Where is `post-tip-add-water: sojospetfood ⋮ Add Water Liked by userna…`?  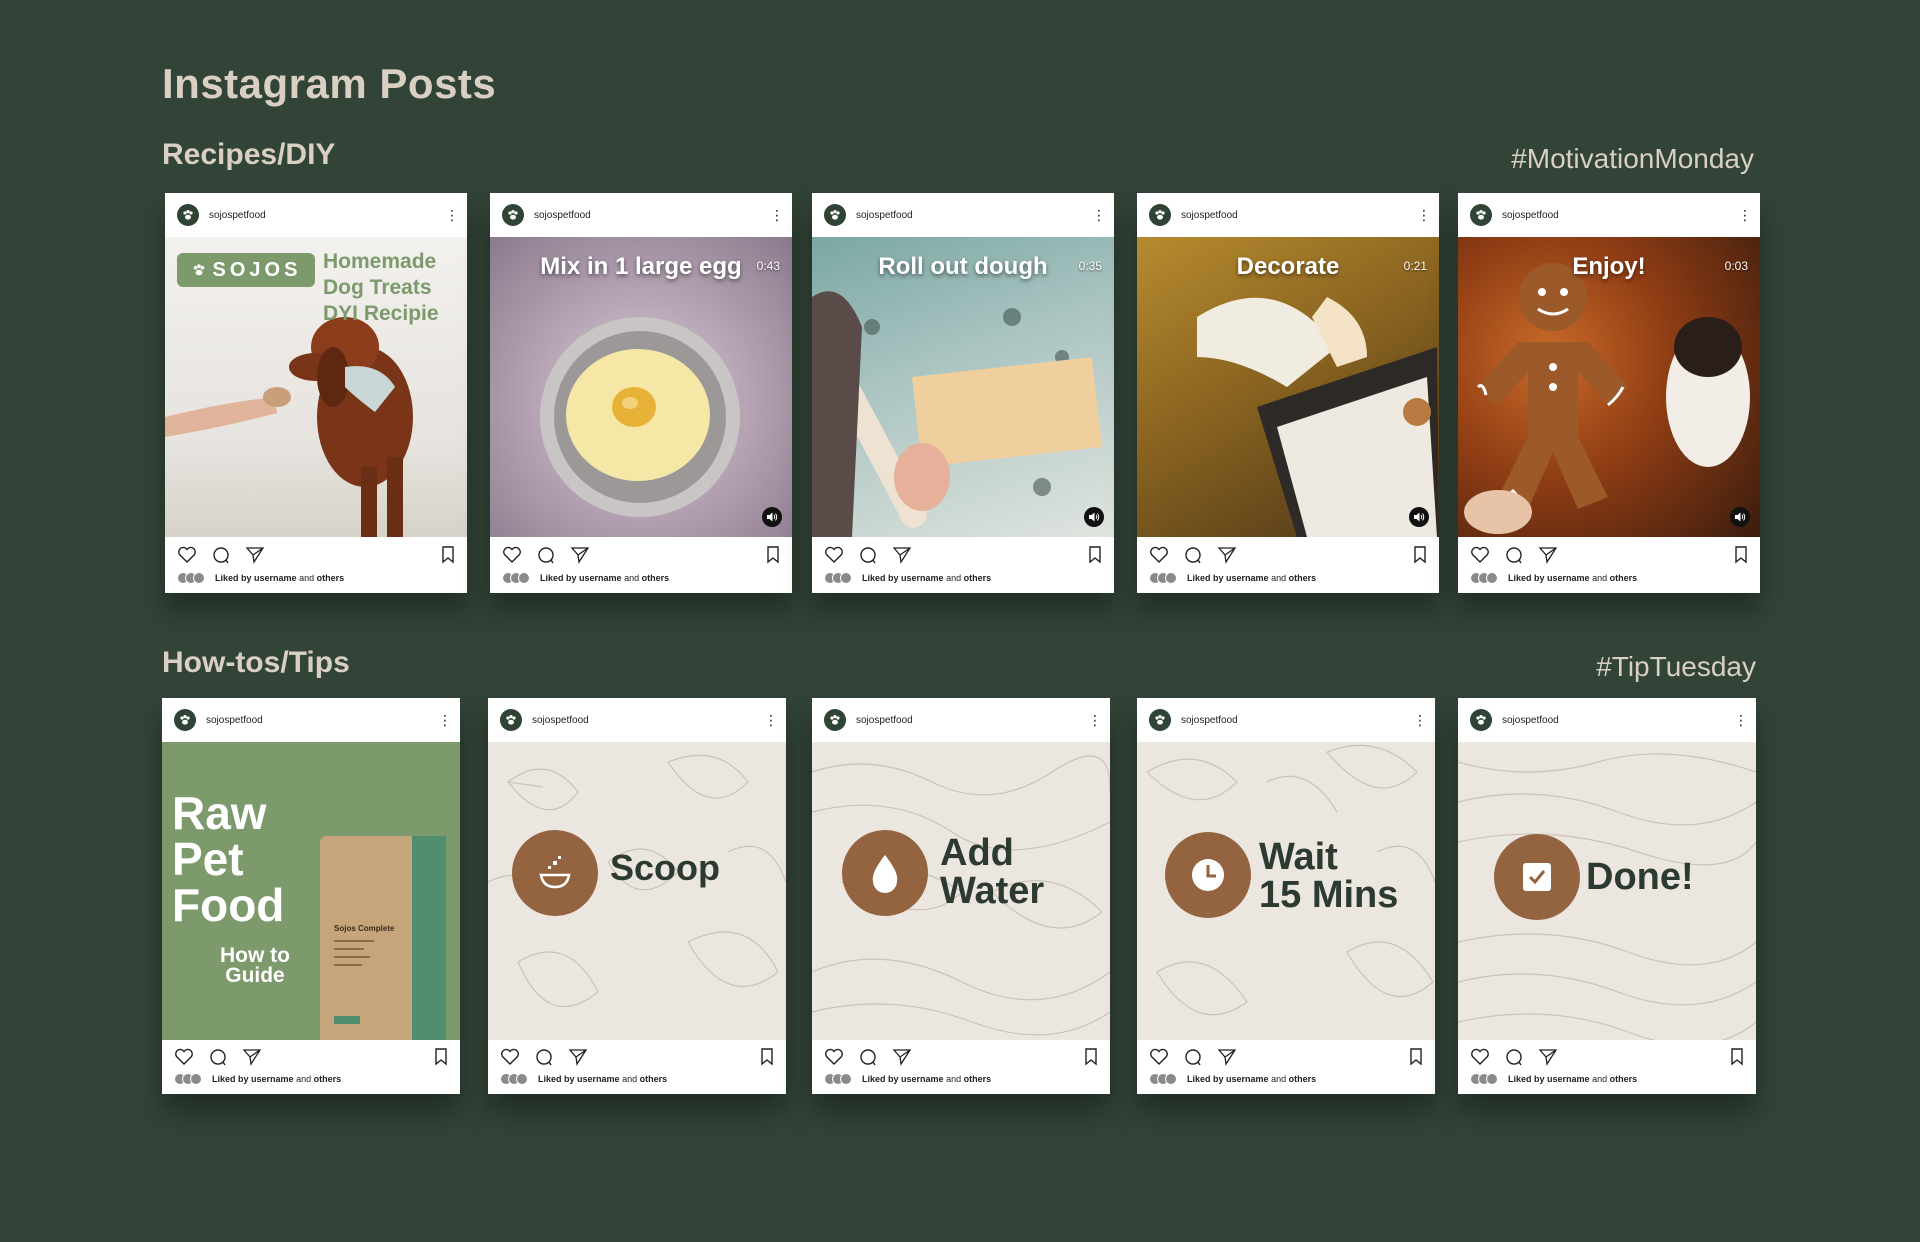
post-tip-add-water: sojospetfood ⋮ Add Water Liked by userna… is located at coordinates (961, 896).